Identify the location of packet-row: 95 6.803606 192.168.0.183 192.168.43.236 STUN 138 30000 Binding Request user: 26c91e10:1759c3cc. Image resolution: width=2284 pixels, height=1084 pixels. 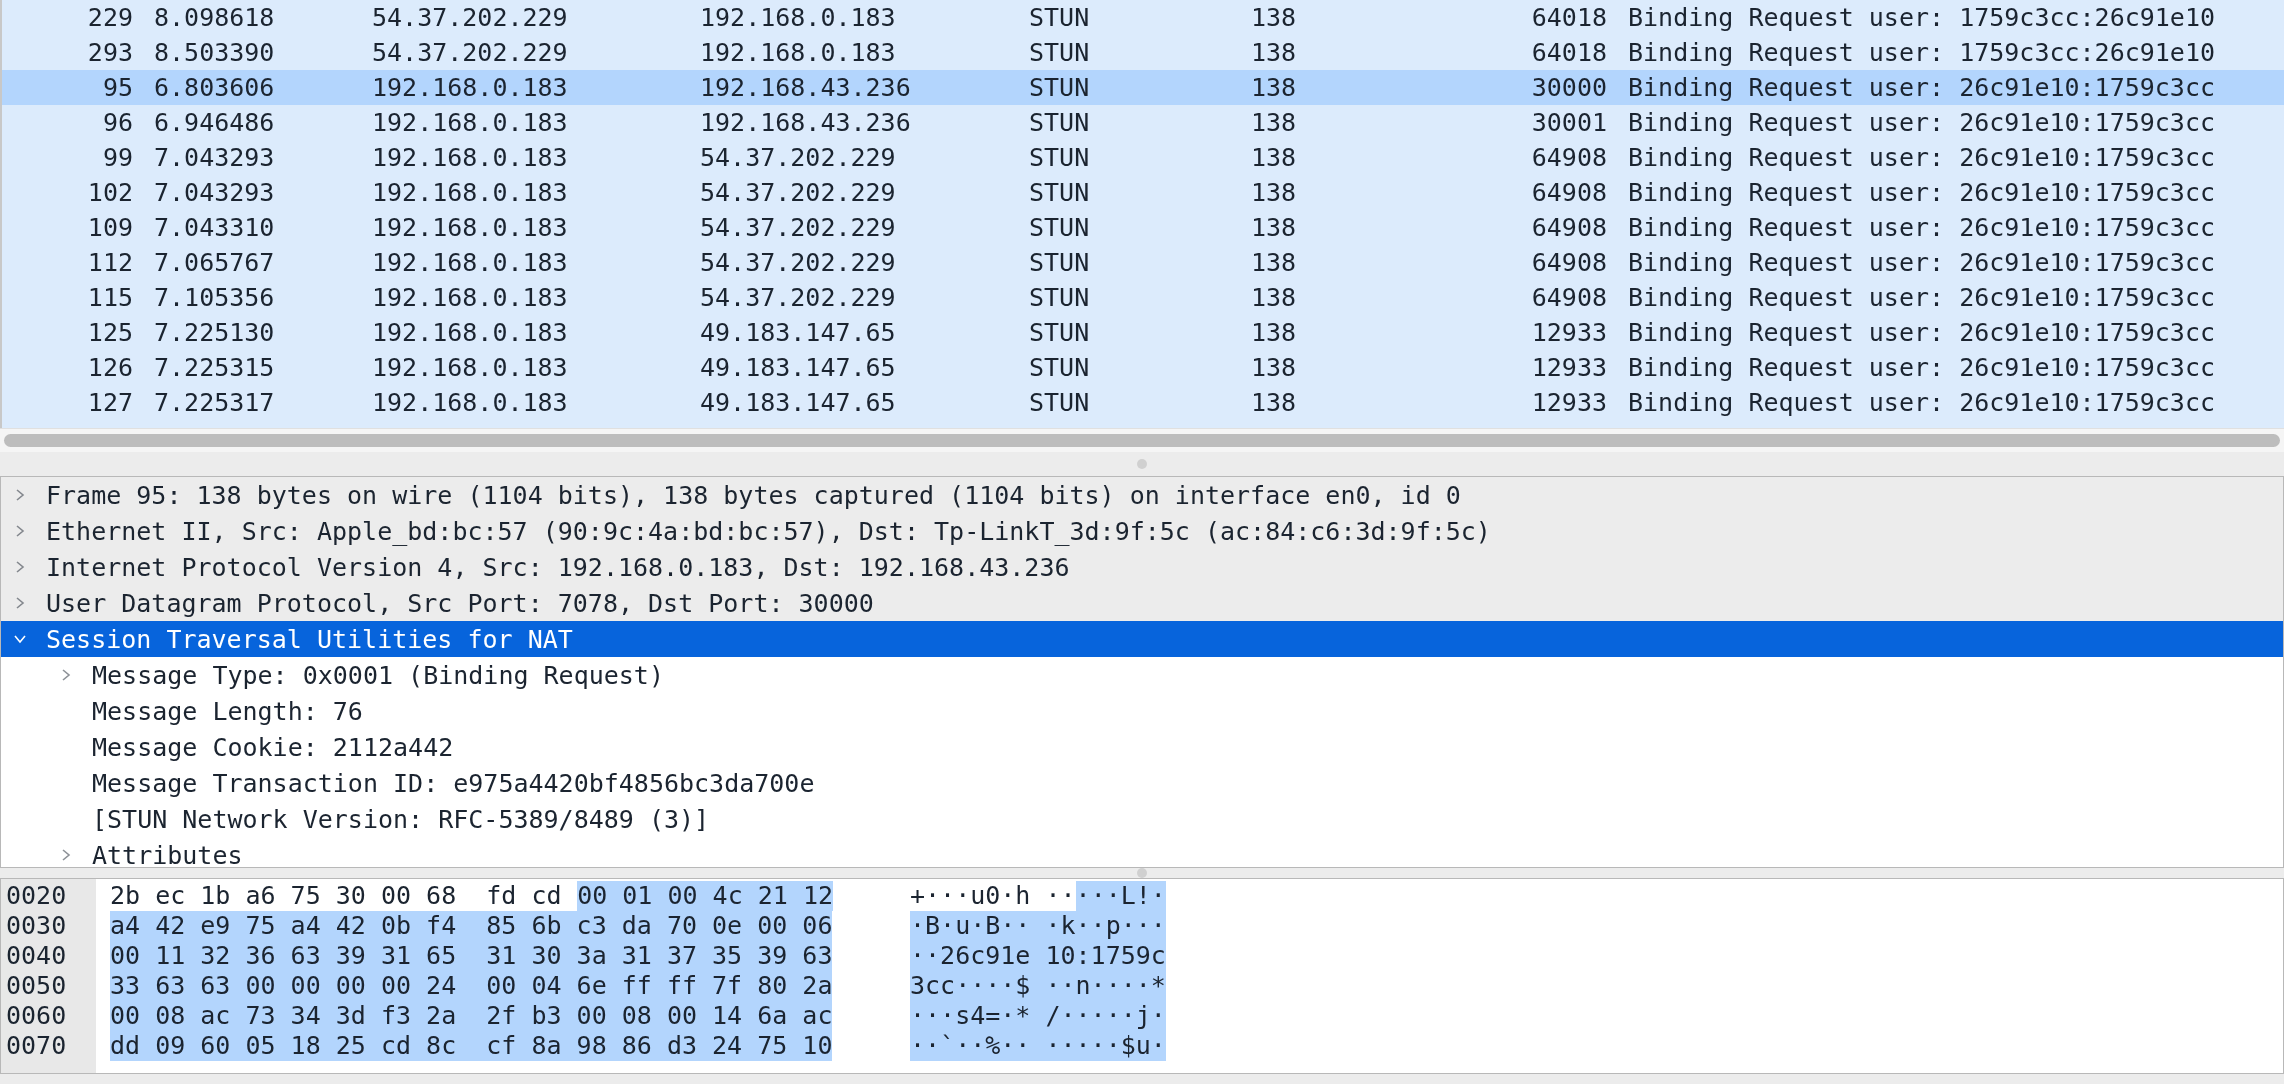
(1143, 87).